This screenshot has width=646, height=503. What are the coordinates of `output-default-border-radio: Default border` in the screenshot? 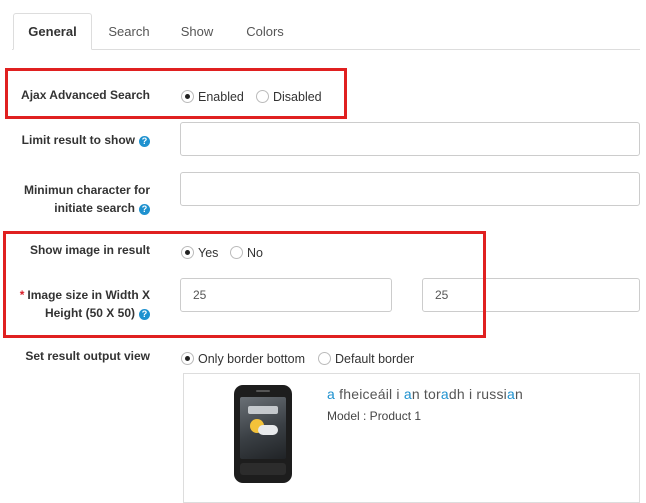 It's located at (366, 359).